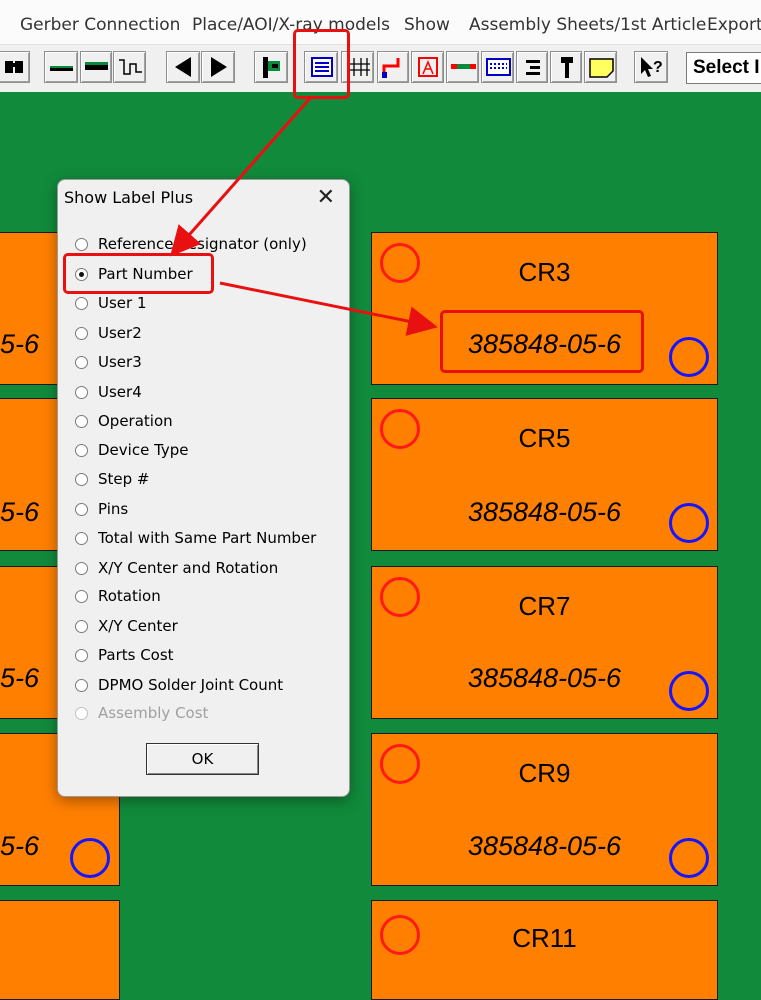 The height and width of the screenshot is (1000, 761). What do you see at coordinates (734, 25) in the screenshot?
I see `menu-export: Export` at bounding box center [734, 25].